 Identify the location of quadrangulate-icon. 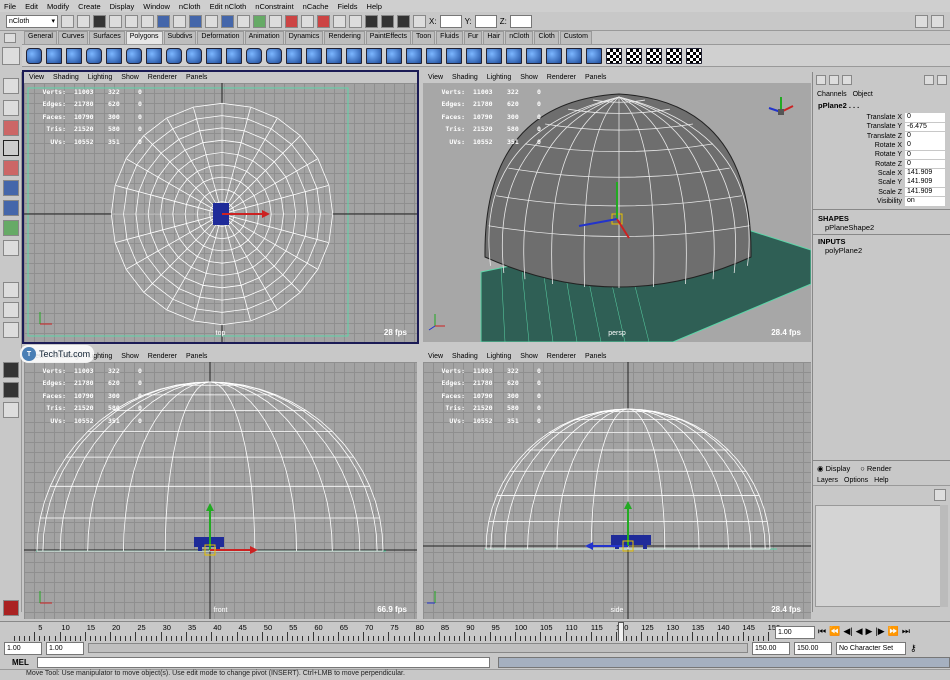
(574, 55).